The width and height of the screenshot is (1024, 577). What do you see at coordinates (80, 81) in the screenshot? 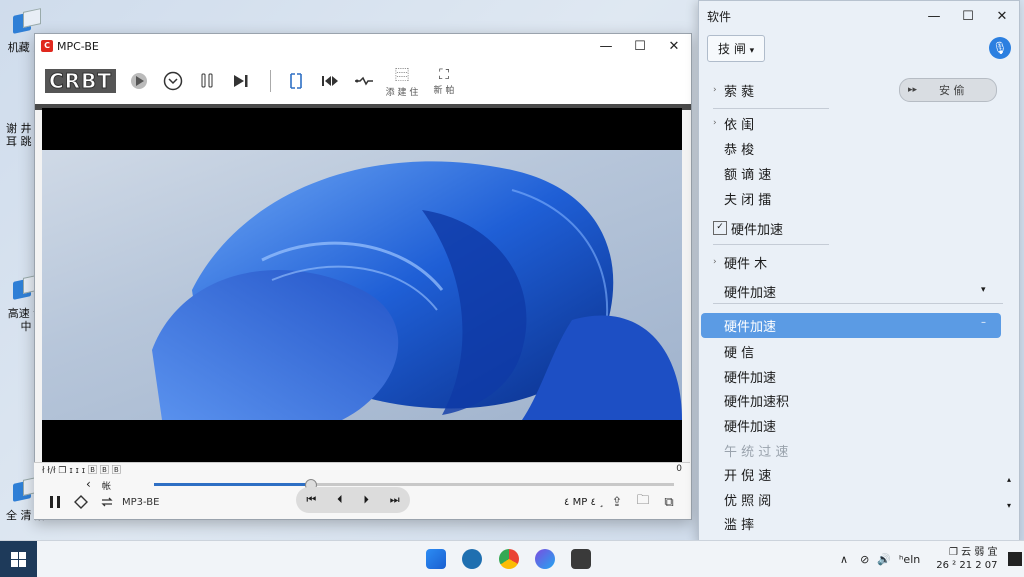
I see `brand-logo: CRBT` at bounding box center [80, 81].